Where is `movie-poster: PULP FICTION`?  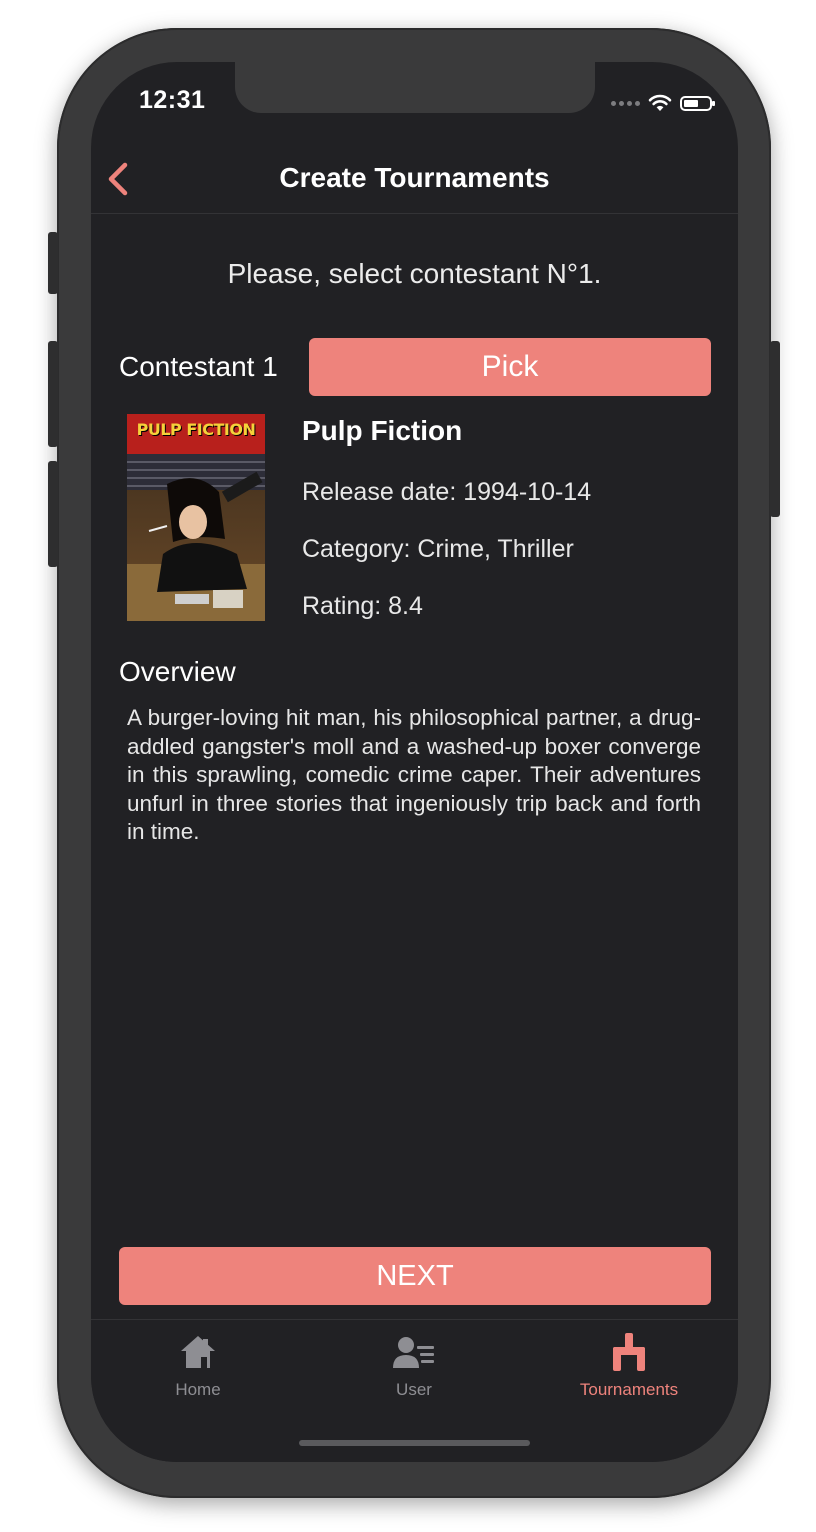
movie-poster: PULP FICTION is located at coordinates (196, 517).